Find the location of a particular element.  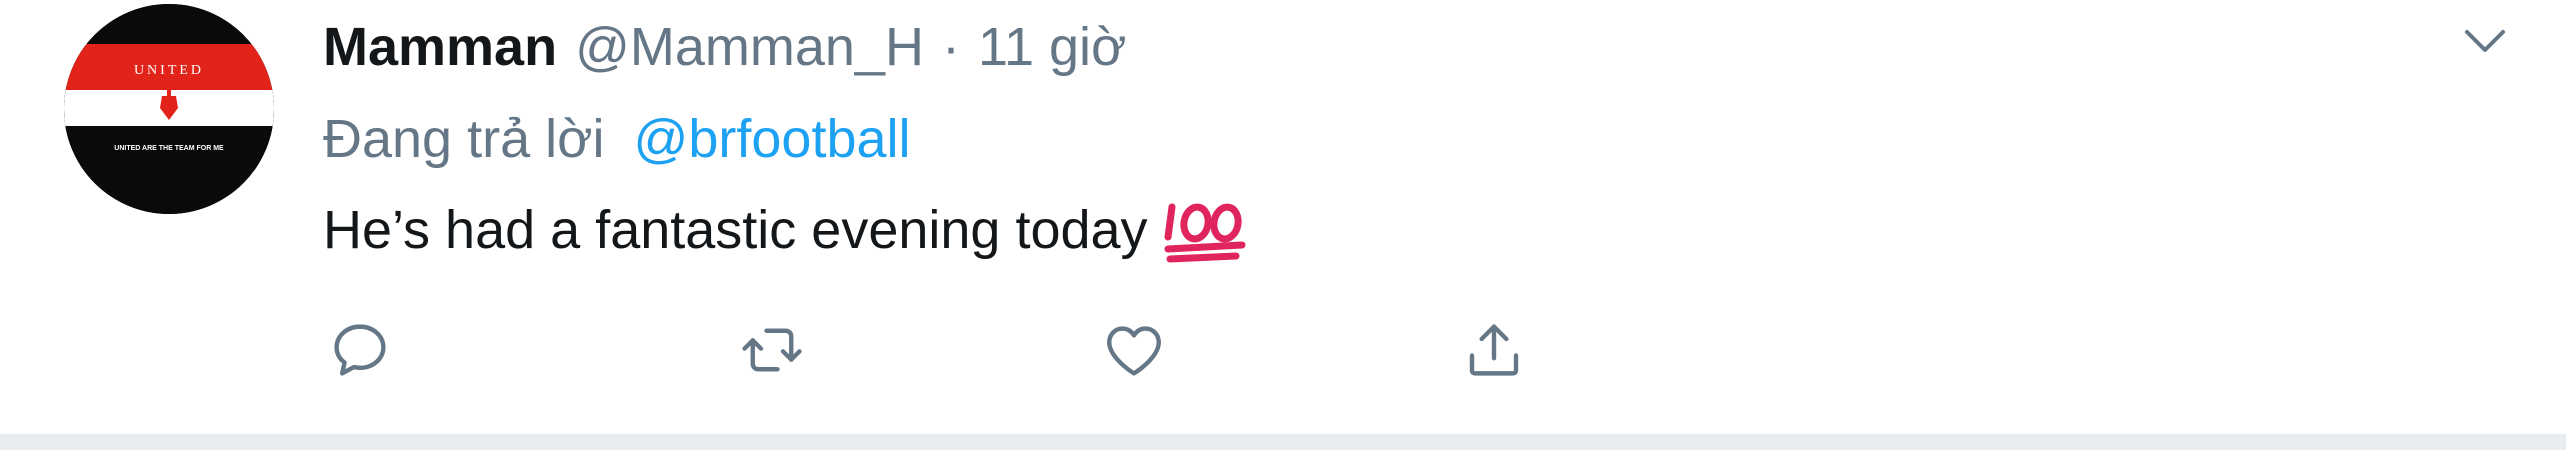

user-handle: @Mamman_H is located at coordinates (749, 47).